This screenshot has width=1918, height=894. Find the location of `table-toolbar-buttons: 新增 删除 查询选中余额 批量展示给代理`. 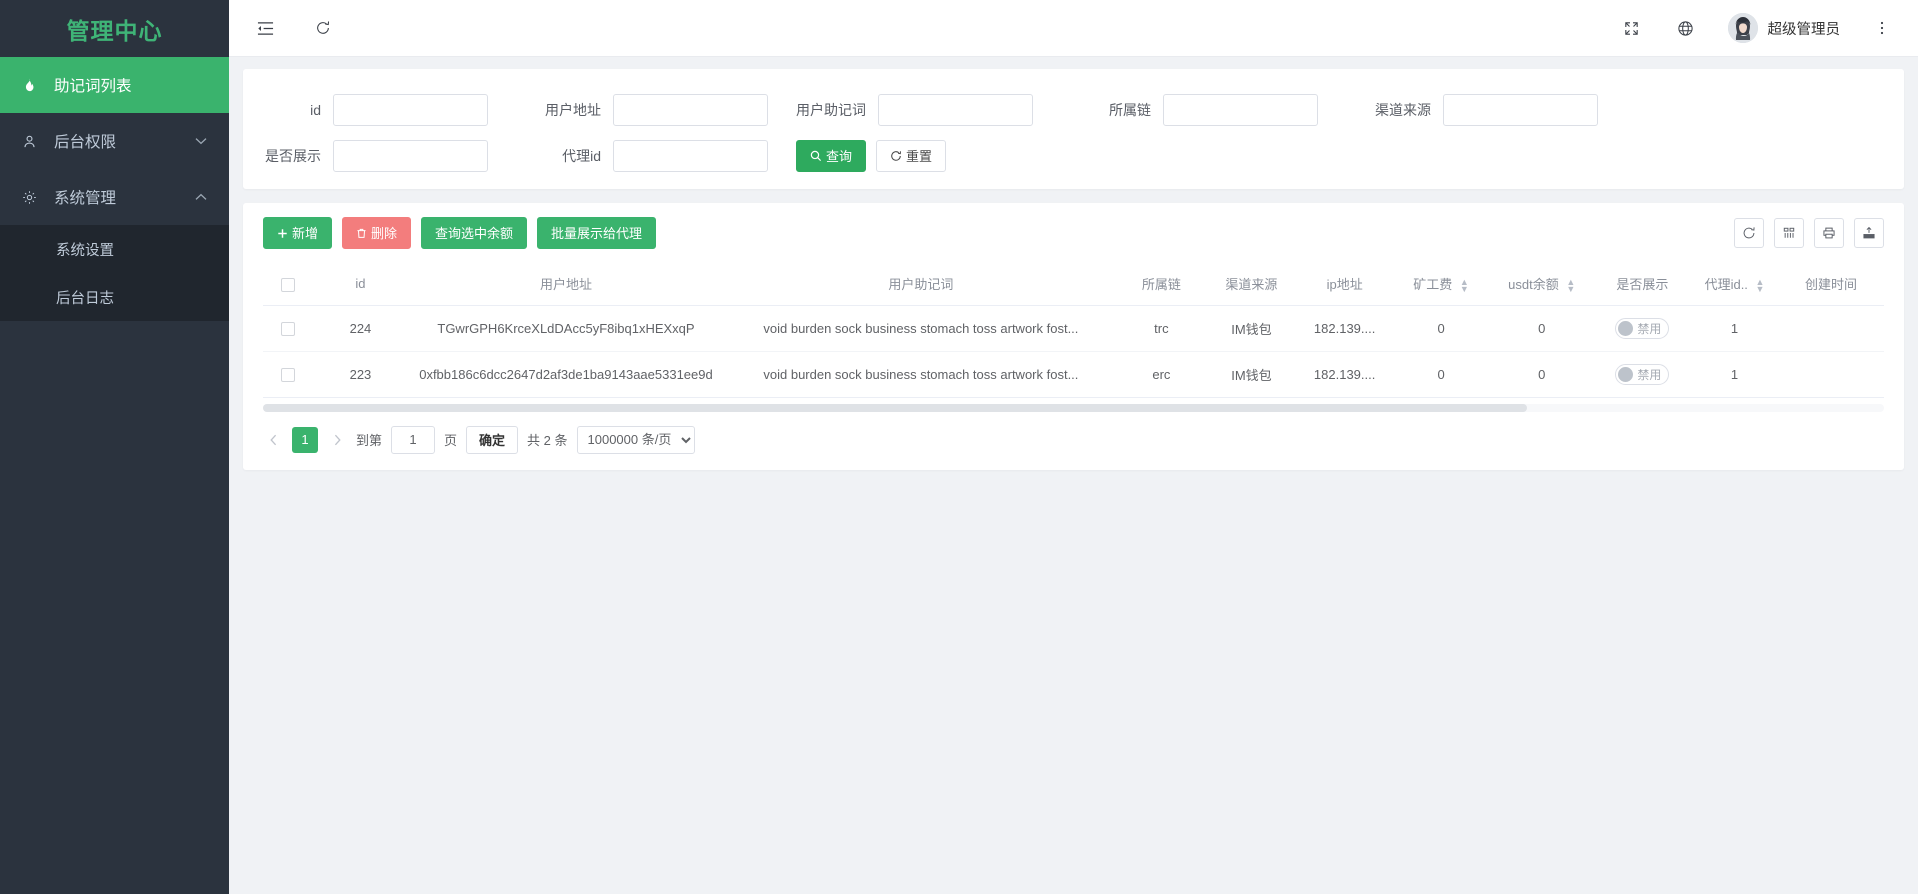

table-toolbar-buttons: 新增 删除 查询选中余额 批量展示给代理 is located at coordinates (460, 233).